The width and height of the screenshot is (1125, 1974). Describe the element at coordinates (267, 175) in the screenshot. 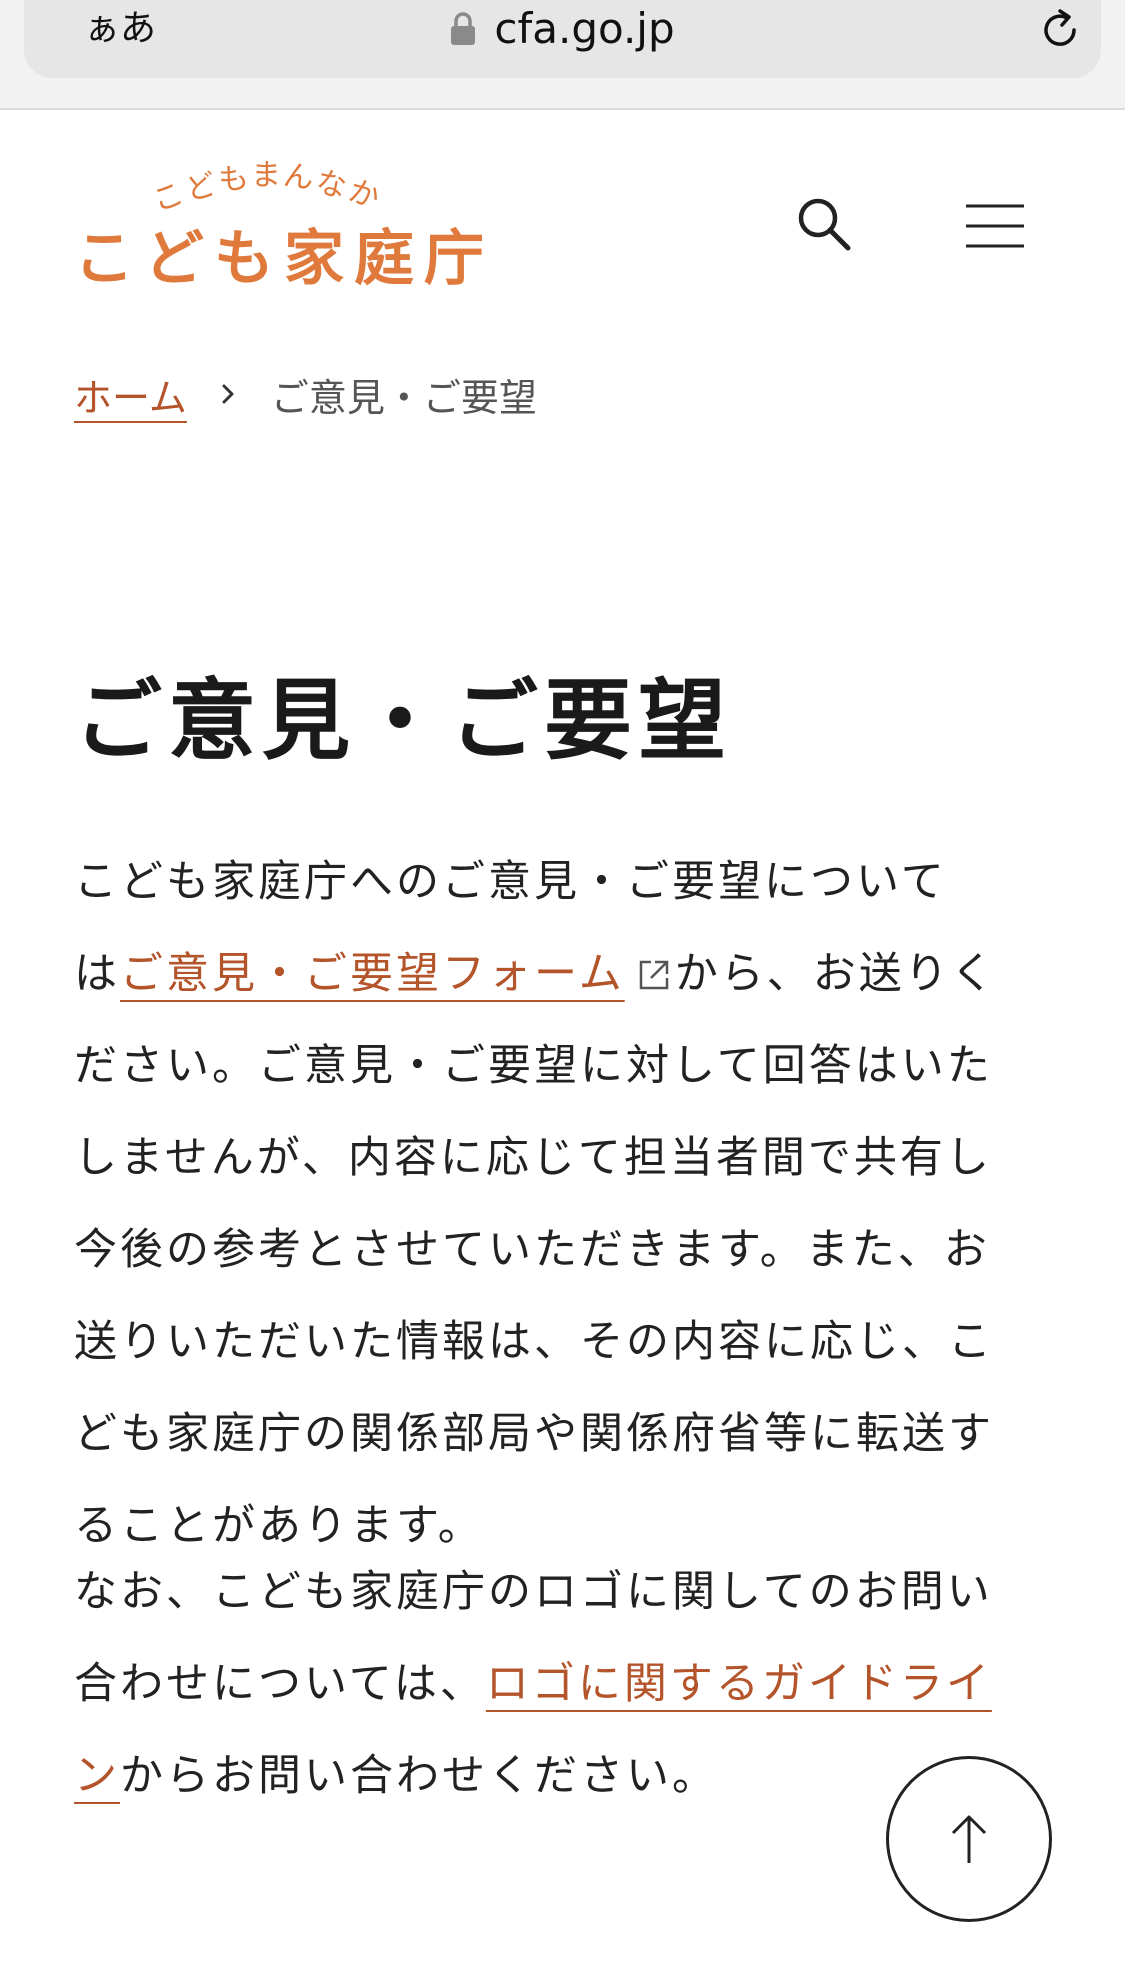

I see `logo-tagline-char: ま` at that location.